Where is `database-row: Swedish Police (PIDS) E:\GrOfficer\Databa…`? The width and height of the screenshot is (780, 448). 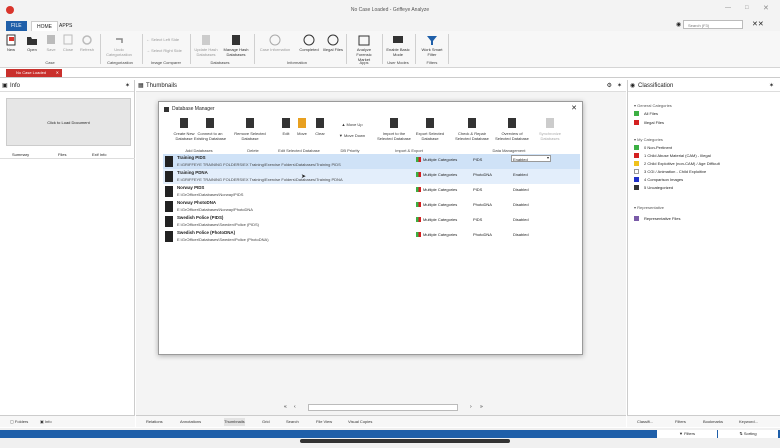
database-row: Swedish Police (PIDS) E:\GrOfficer\Databa… is located at coordinates (371, 221).